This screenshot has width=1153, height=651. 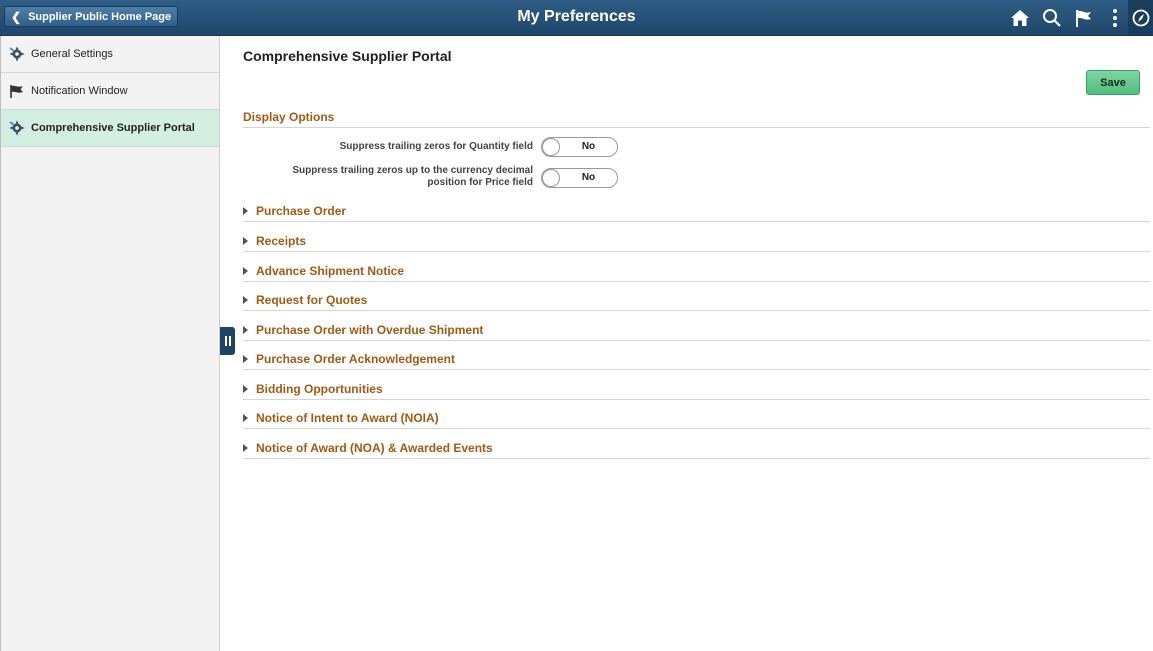 I want to click on group-label: Request for Quotes, so click(x=312, y=300).